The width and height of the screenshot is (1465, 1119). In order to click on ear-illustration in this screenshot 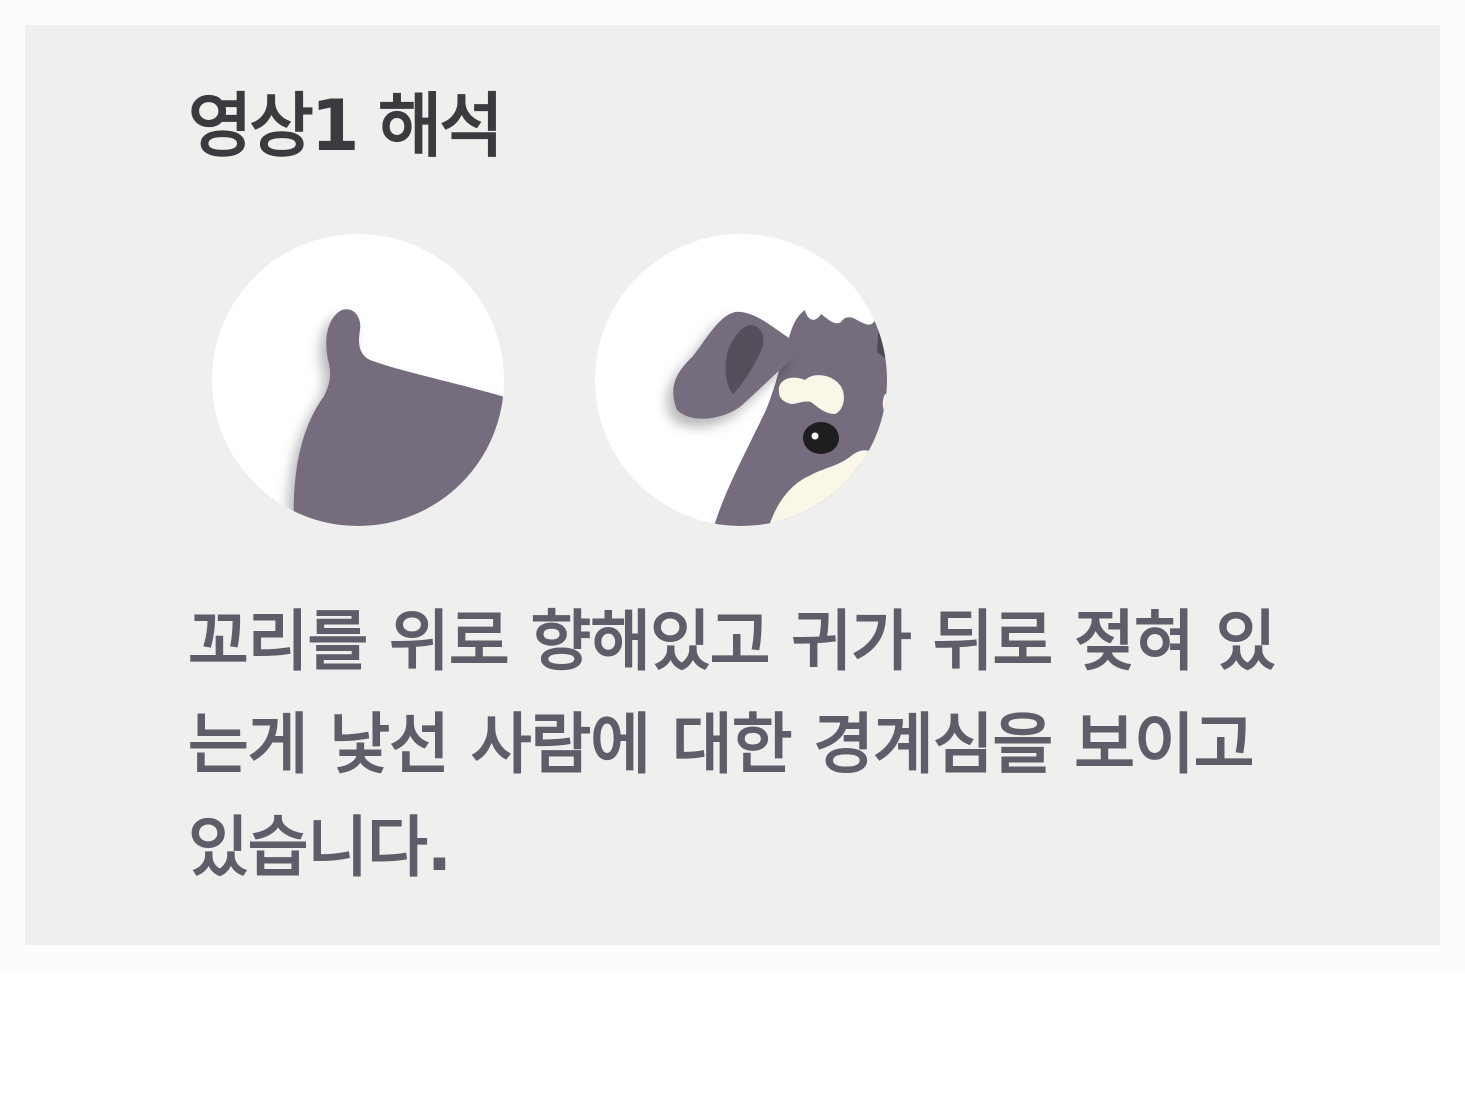, I will do `click(741, 380)`.